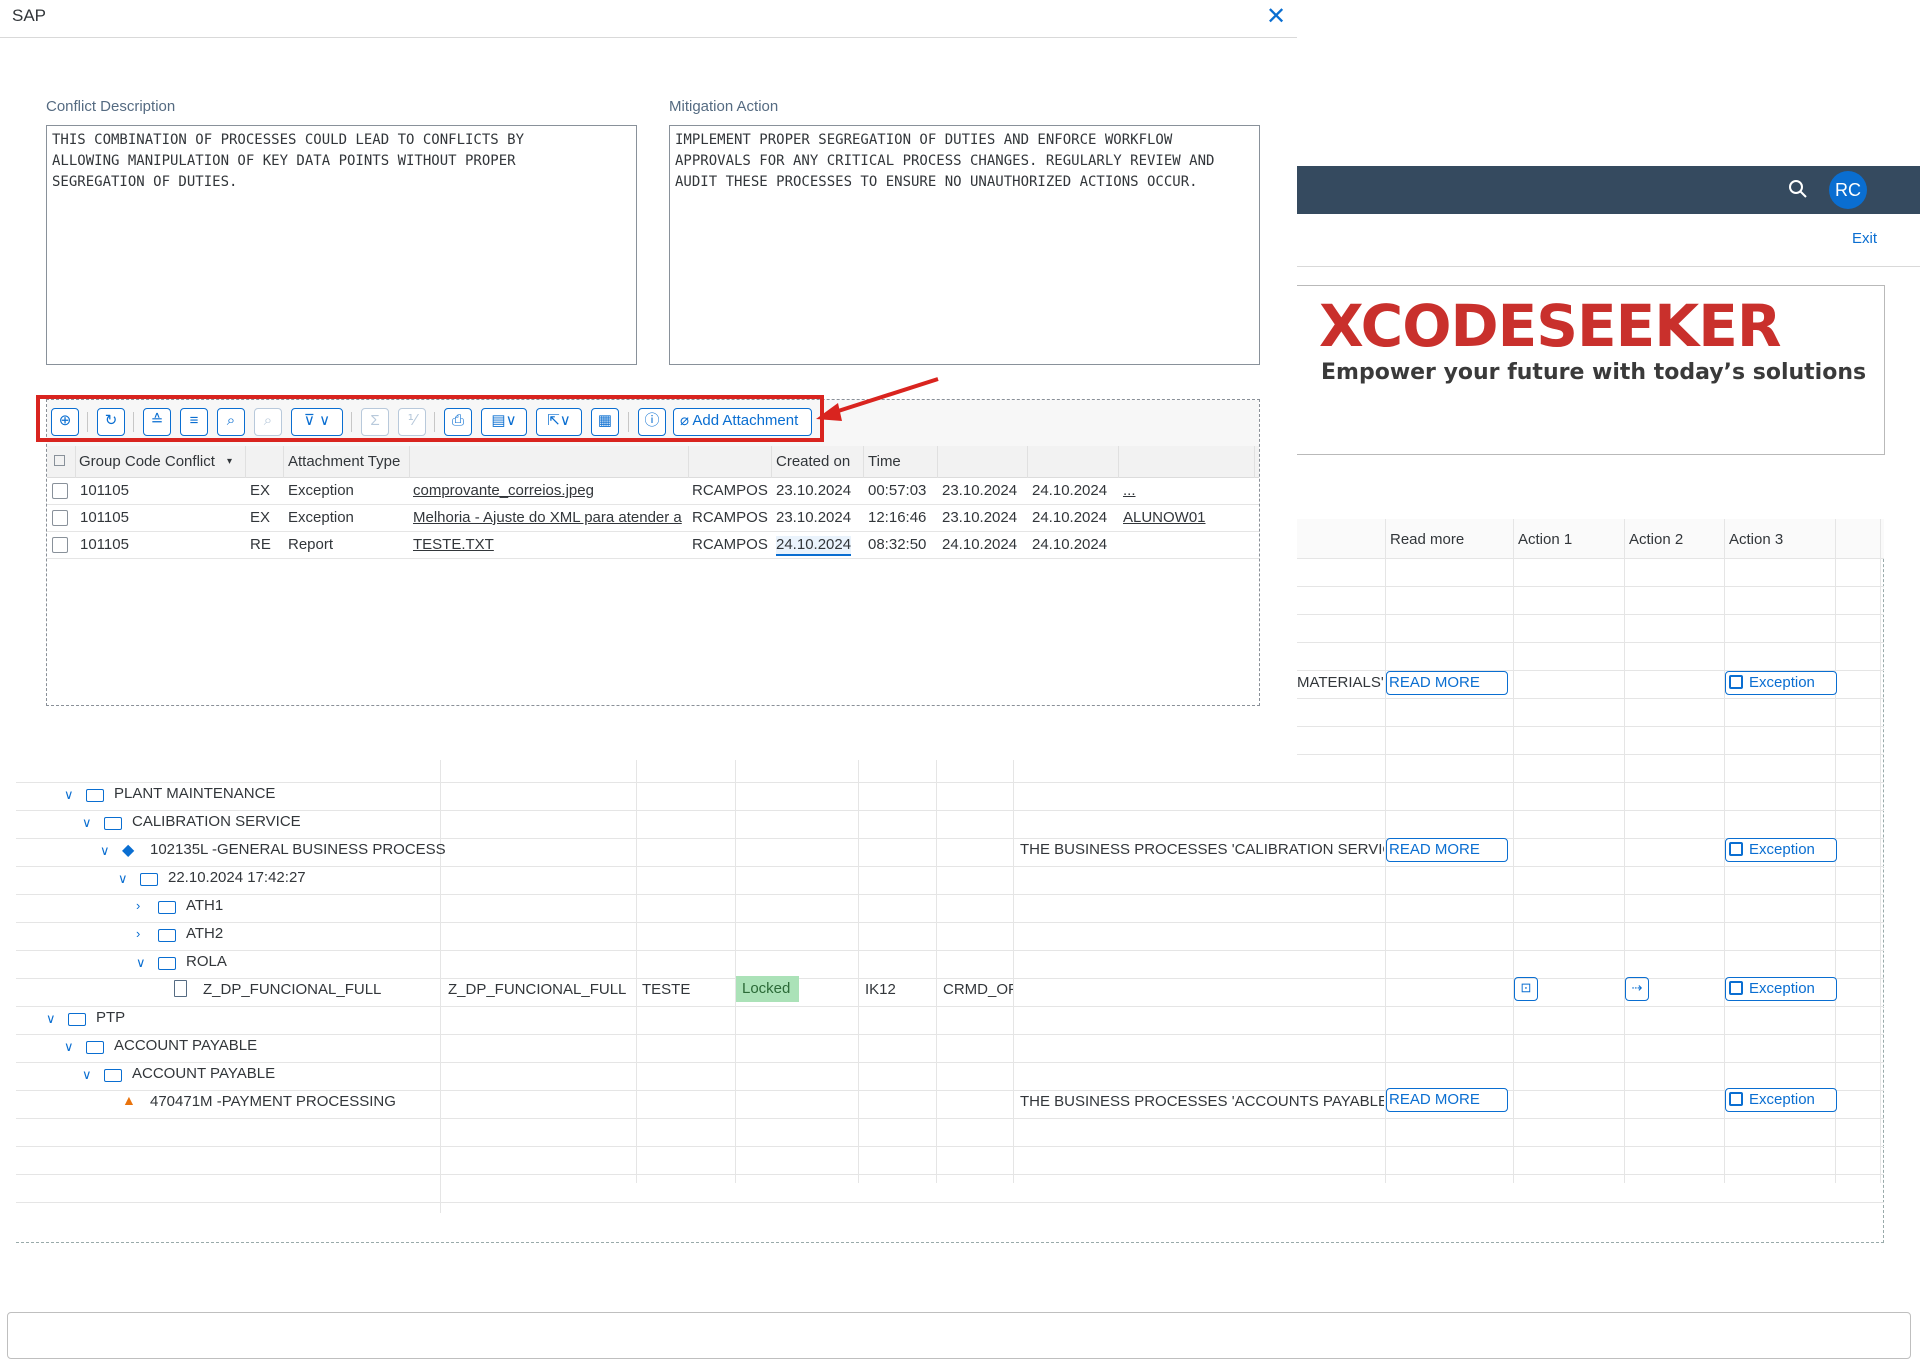 Image resolution: width=1920 pixels, height=1363 pixels. Describe the element at coordinates (147, 461) in the screenshot. I see `column-header-group: Group Code Conflict` at that location.